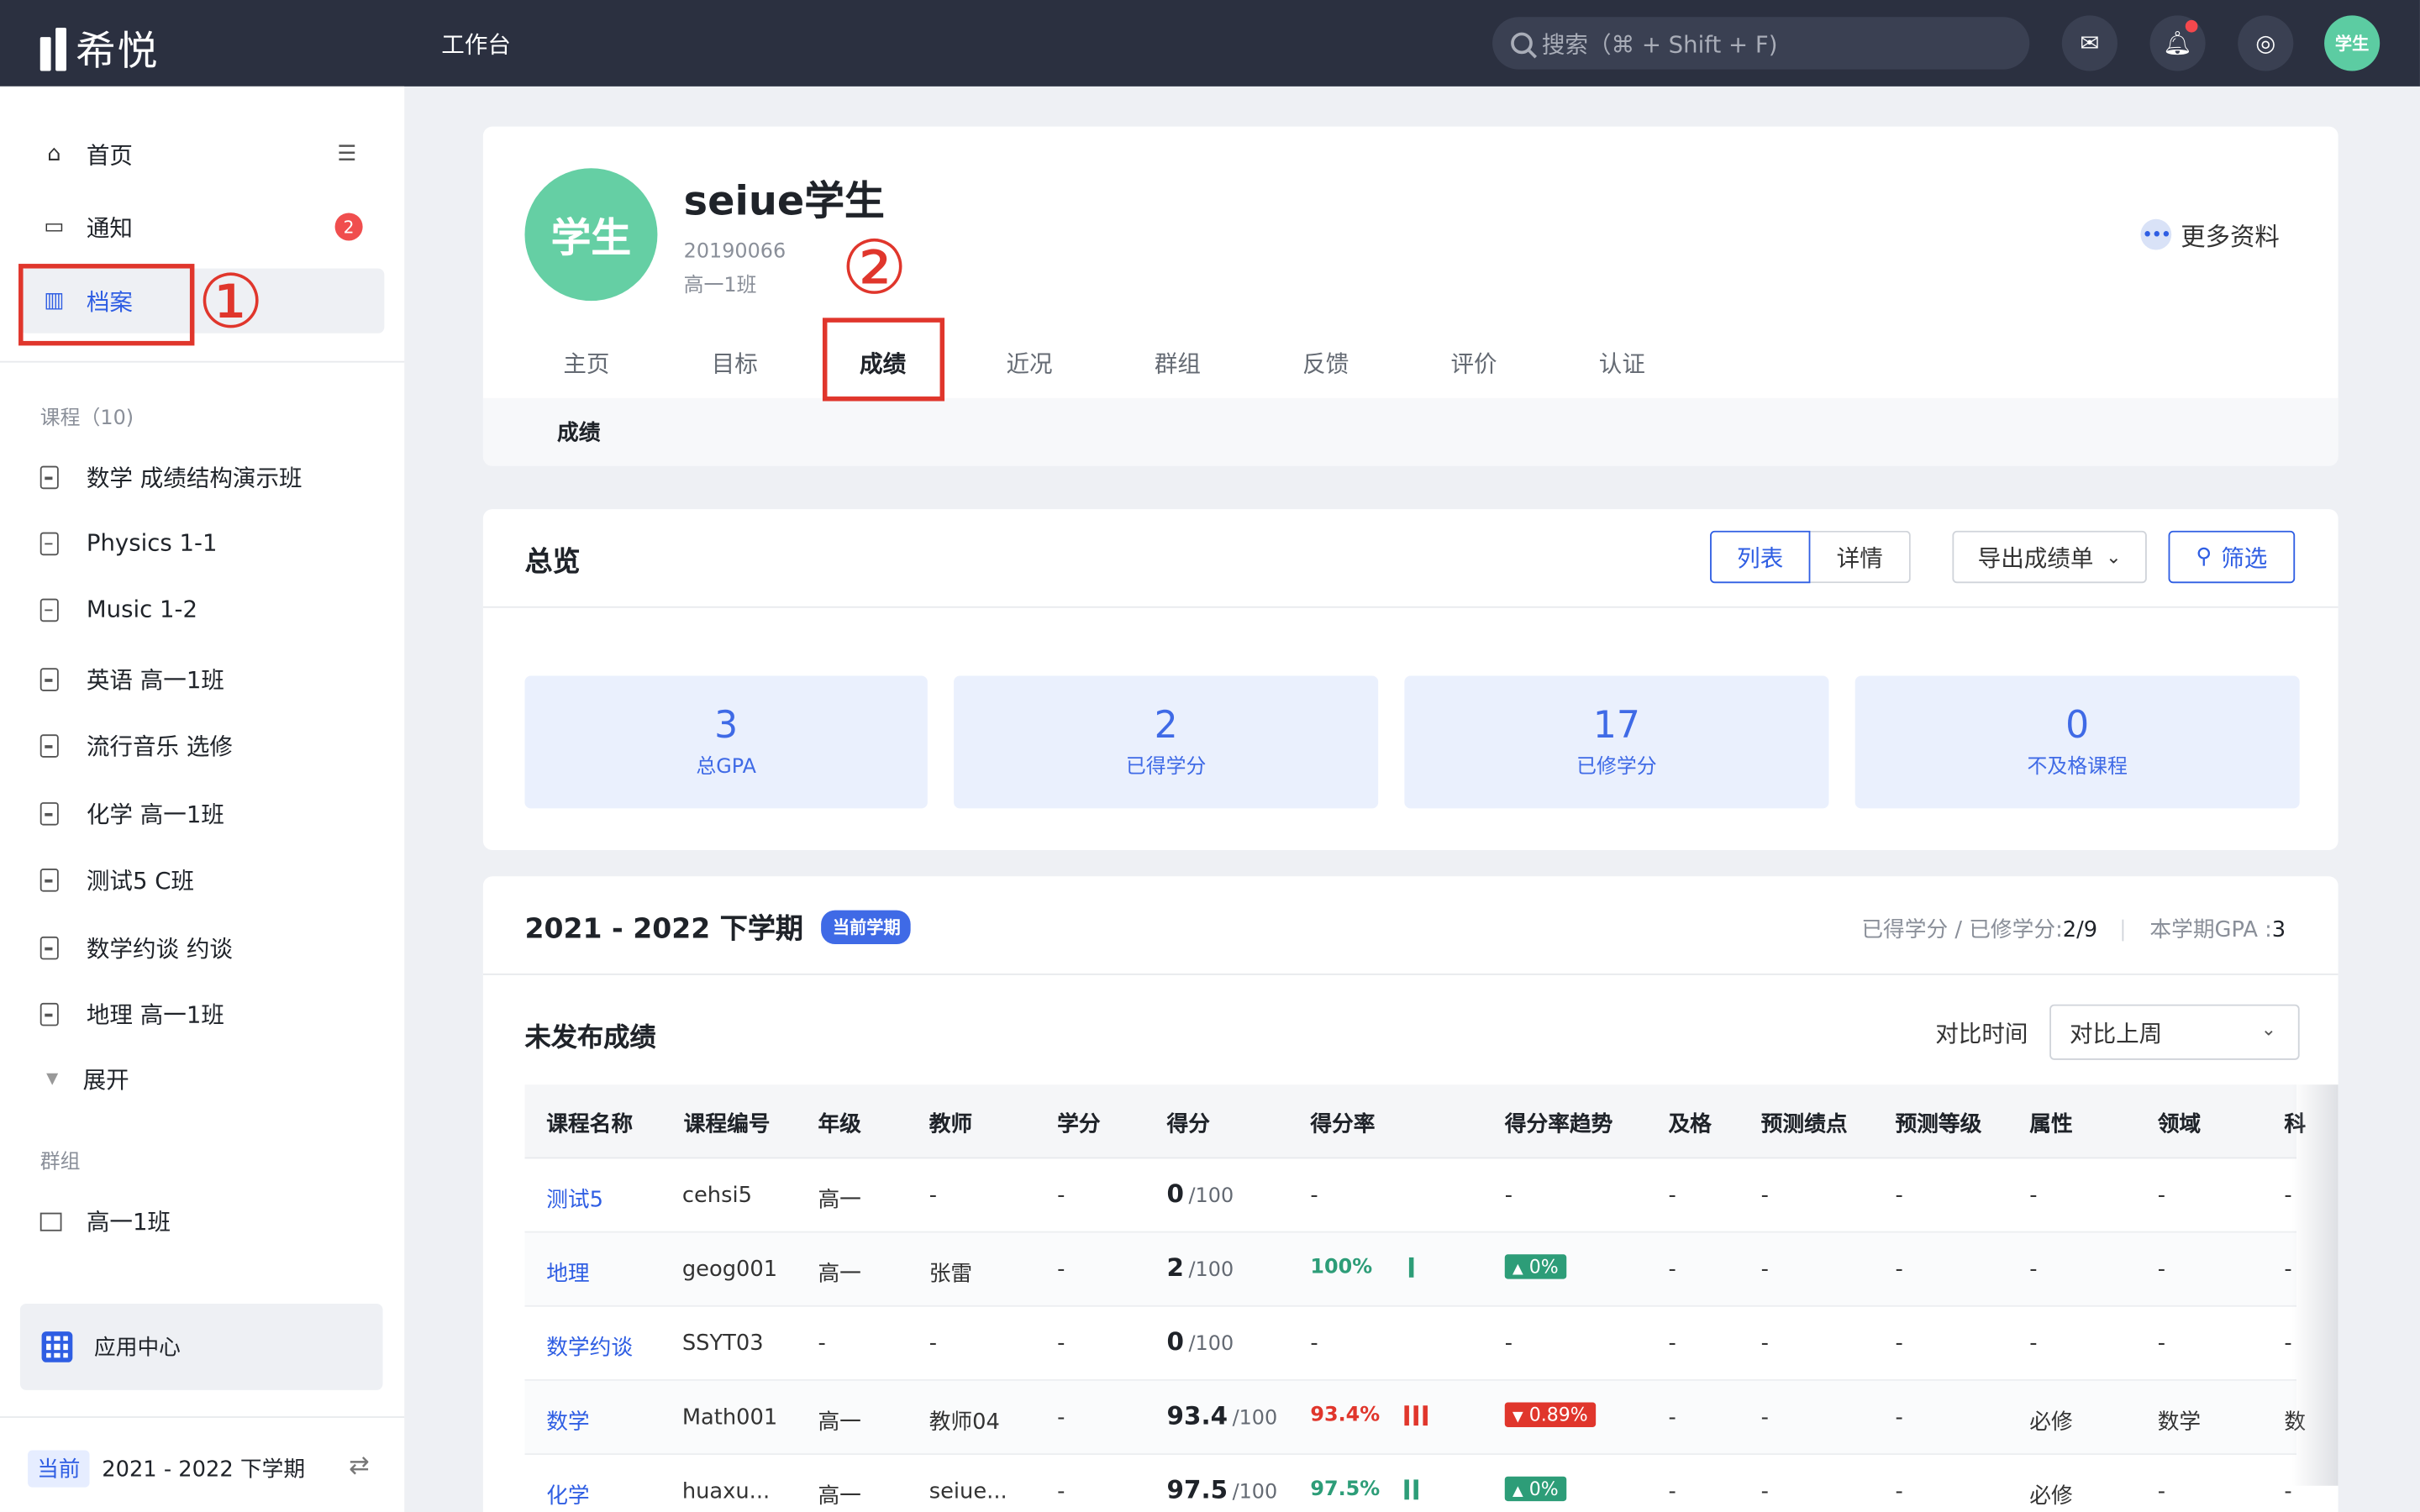 This screenshot has width=2420, height=1512. I want to click on score-total: /100, so click(1211, 1196).